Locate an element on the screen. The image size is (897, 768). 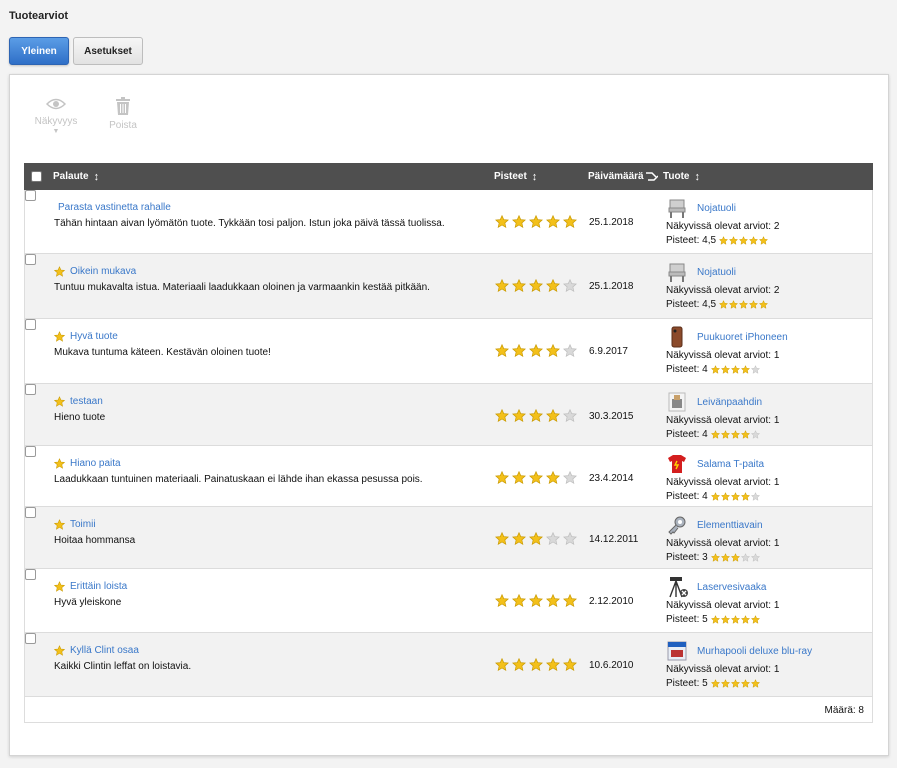
review-title-link: Hiano paita is located at coordinates (95, 463).